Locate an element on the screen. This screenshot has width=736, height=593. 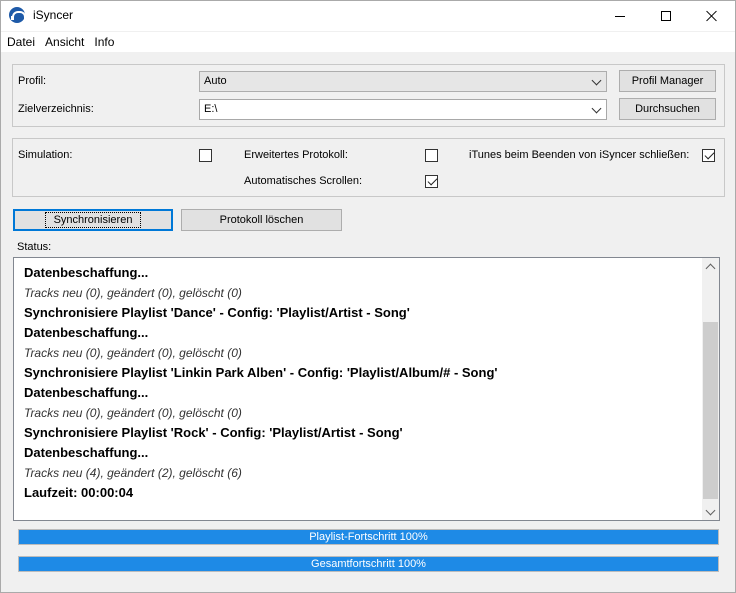
status-label: Status: is located at coordinates (34, 247).